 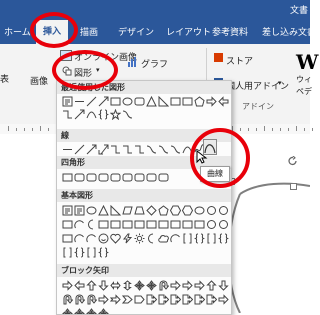 I want to click on tab-home: ホーム, so click(x=17, y=31).